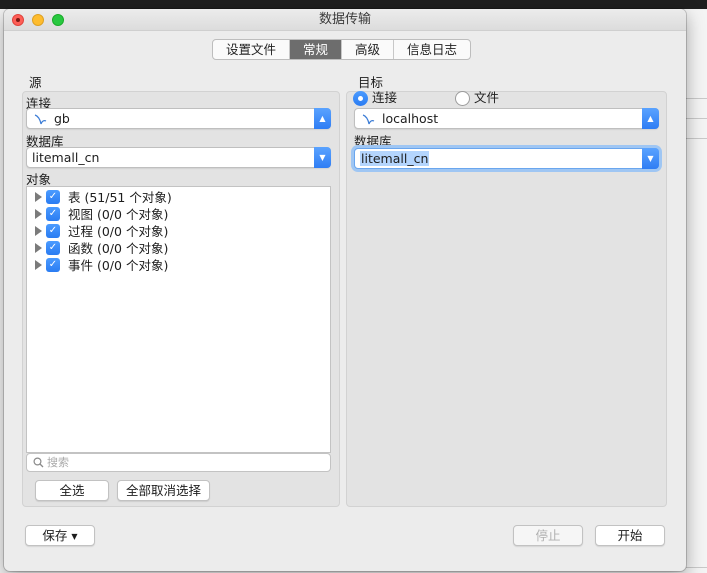 Image resolution: width=707 pixels, height=573 pixels. What do you see at coordinates (368, 49) in the screenshot?
I see `tab-advanced: 高级` at bounding box center [368, 49].